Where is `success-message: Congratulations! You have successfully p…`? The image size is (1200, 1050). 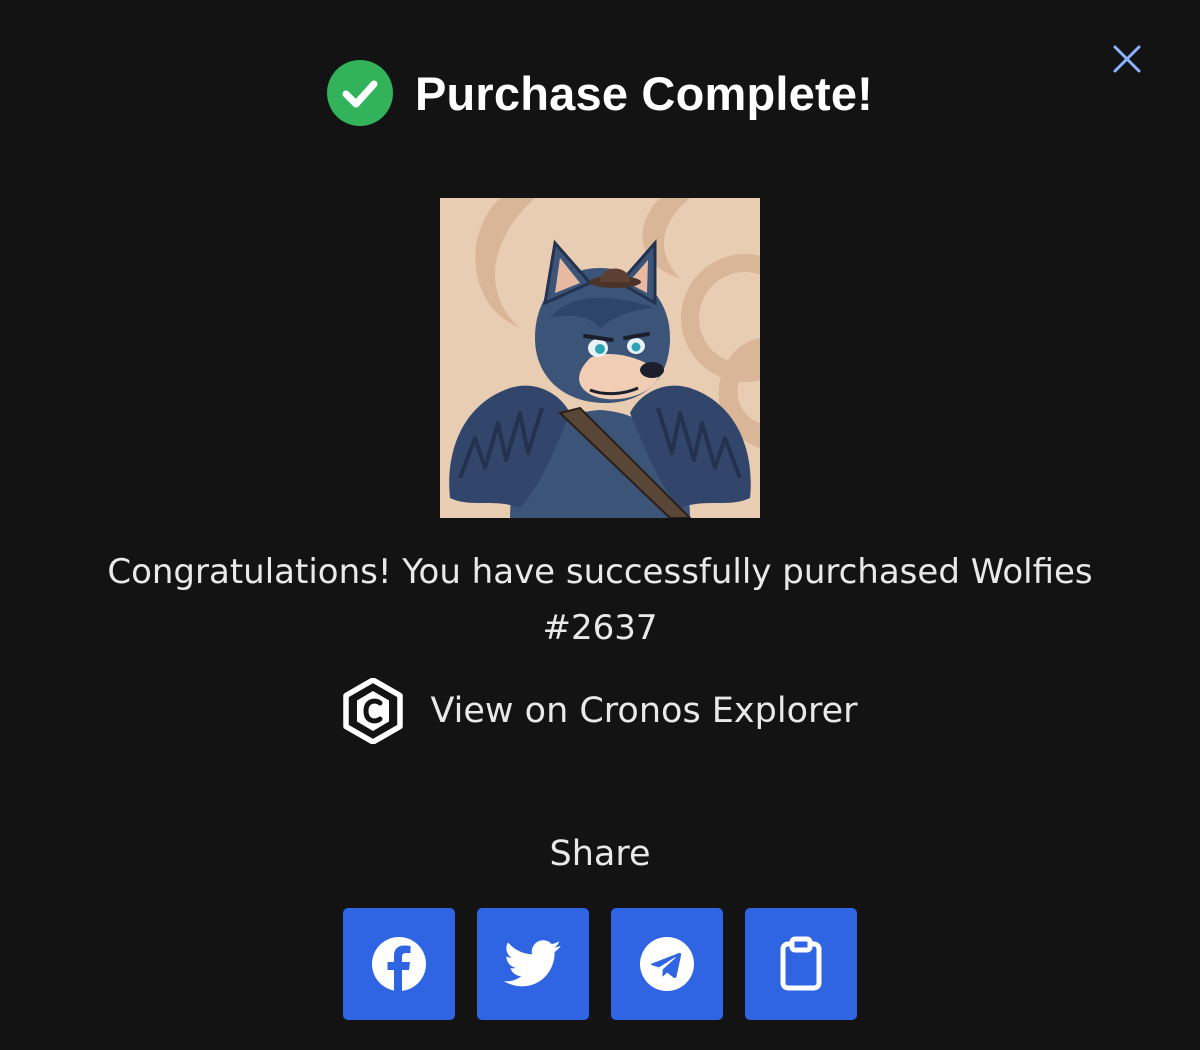
success-message: Congratulations! You have successfully p… is located at coordinates (600, 600).